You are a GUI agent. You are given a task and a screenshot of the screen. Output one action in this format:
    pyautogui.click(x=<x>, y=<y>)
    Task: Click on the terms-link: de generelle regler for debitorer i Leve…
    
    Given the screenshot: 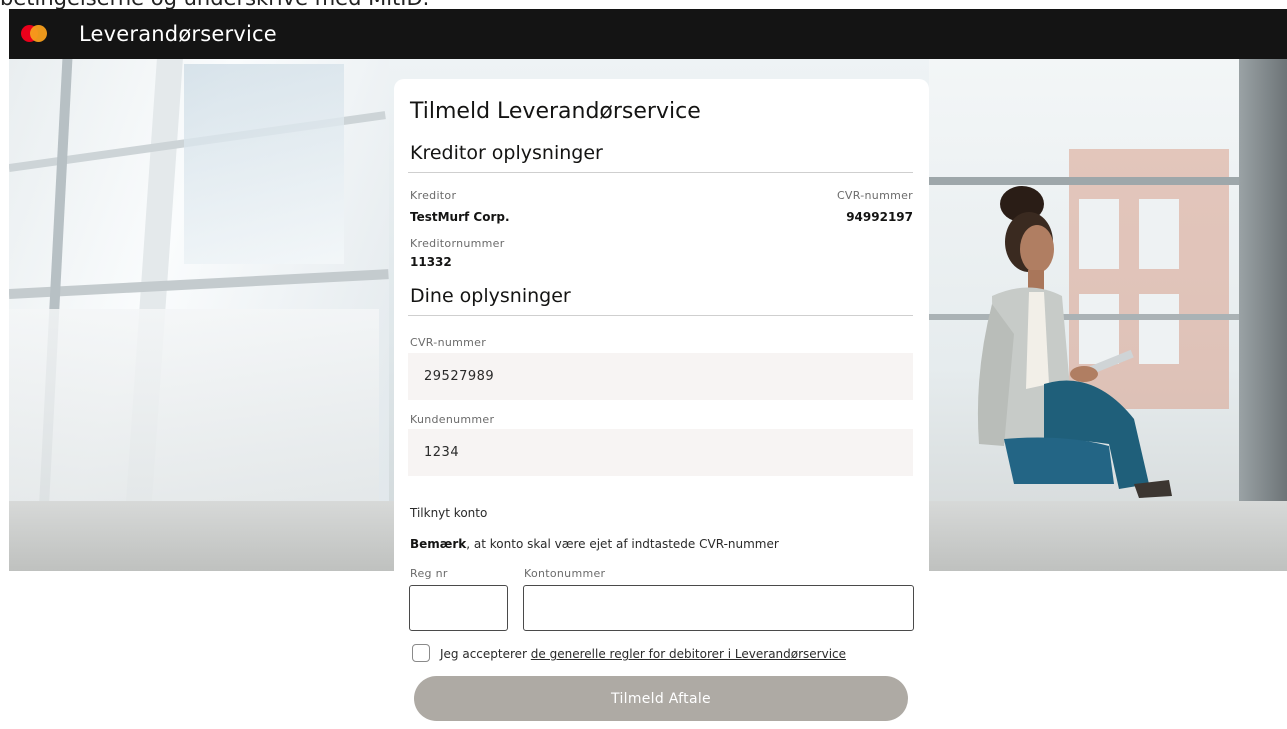 What is the action you would take?
    pyautogui.click(x=688, y=654)
    